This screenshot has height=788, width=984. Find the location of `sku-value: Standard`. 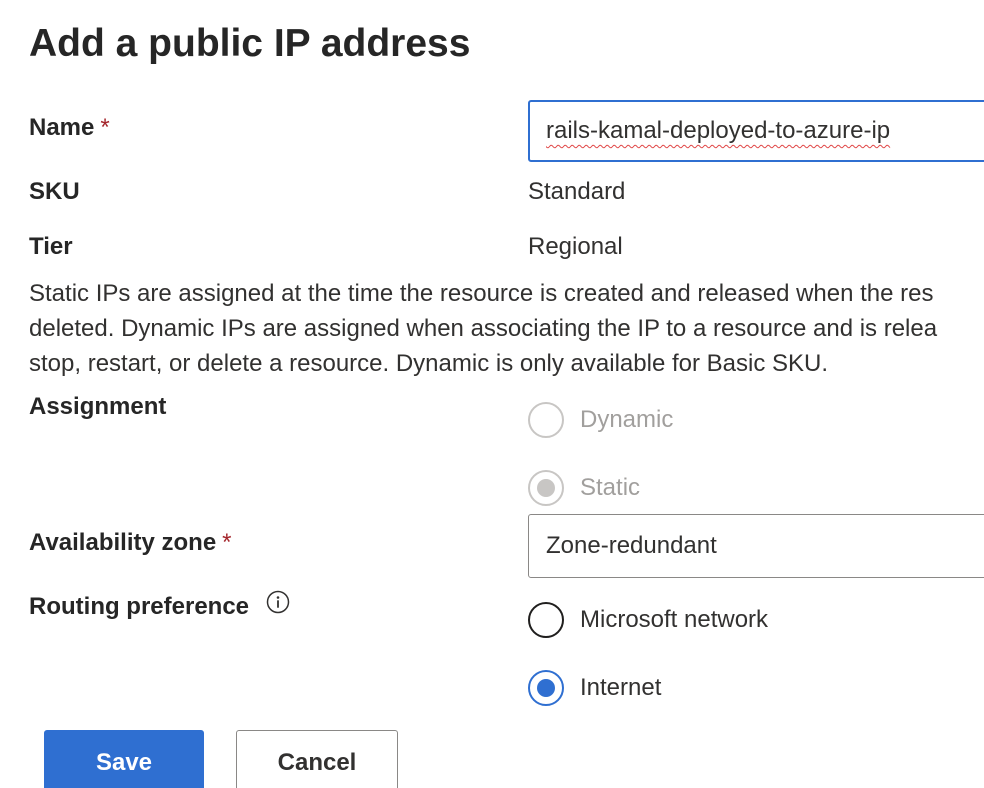

sku-value: Standard is located at coordinates (577, 191).